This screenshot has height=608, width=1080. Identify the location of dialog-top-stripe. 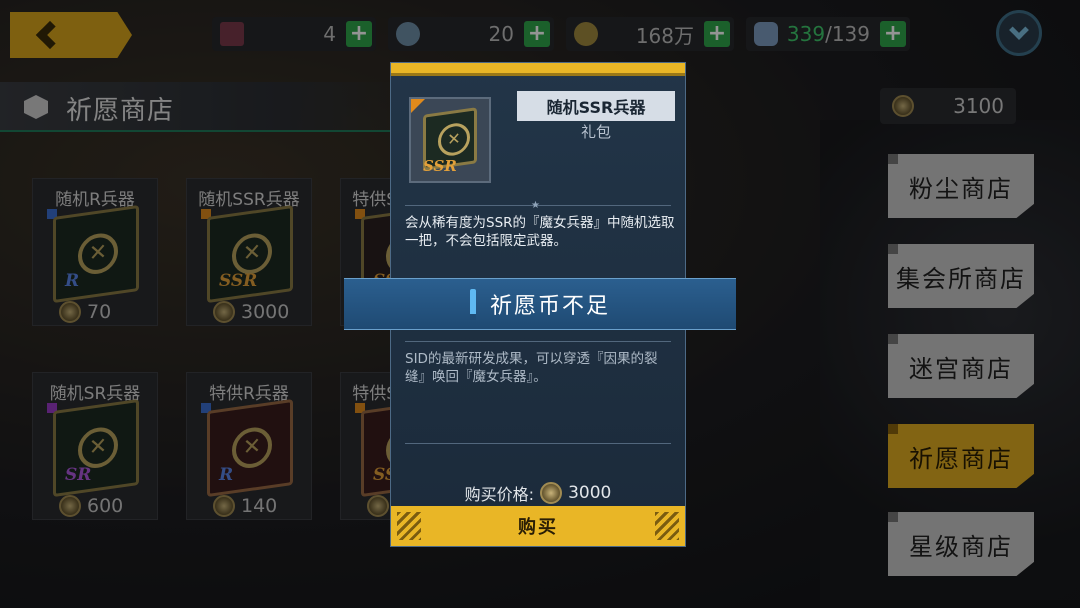
(538, 69).